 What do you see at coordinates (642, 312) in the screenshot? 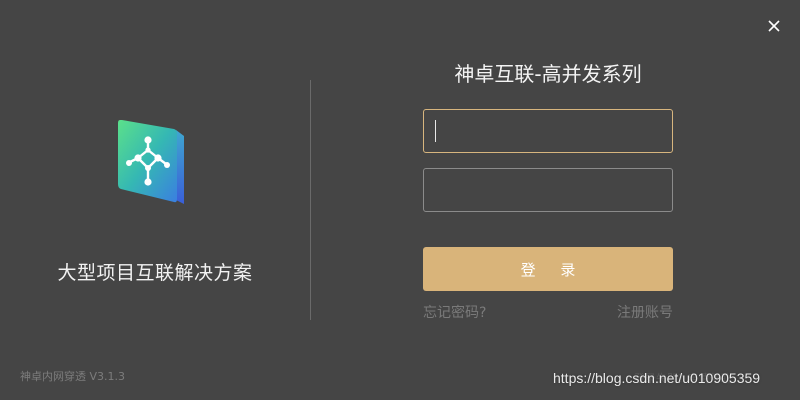
I see `register-link: 注册账号` at bounding box center [642, 312].